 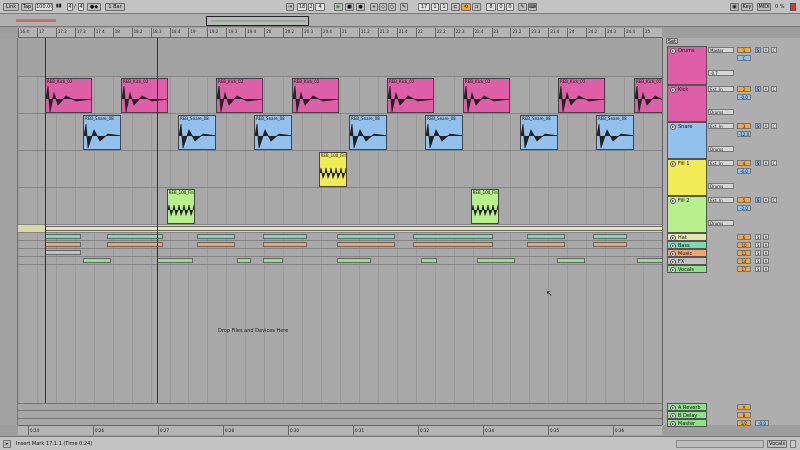 I want to click on lane-a-reverb, so click(x=340, y=407).